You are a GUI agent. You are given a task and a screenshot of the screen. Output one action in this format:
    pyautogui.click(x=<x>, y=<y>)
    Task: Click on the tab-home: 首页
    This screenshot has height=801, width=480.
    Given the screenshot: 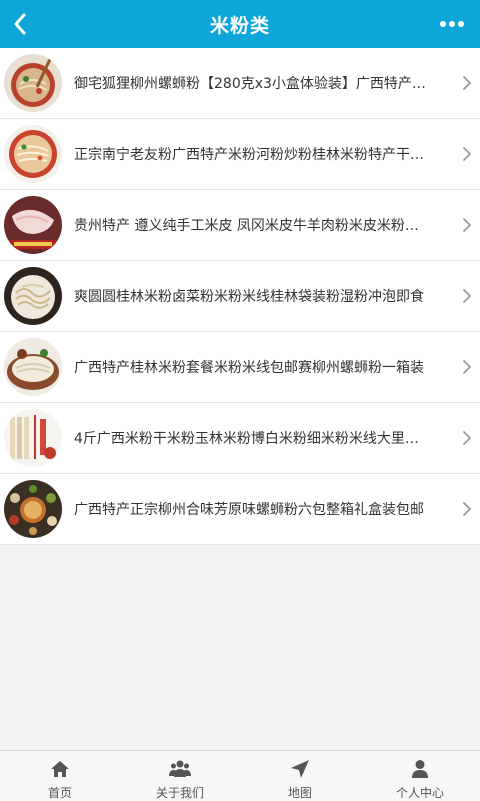 What is the action you would take?
    pyautogui.click(x=60, y=776)
    